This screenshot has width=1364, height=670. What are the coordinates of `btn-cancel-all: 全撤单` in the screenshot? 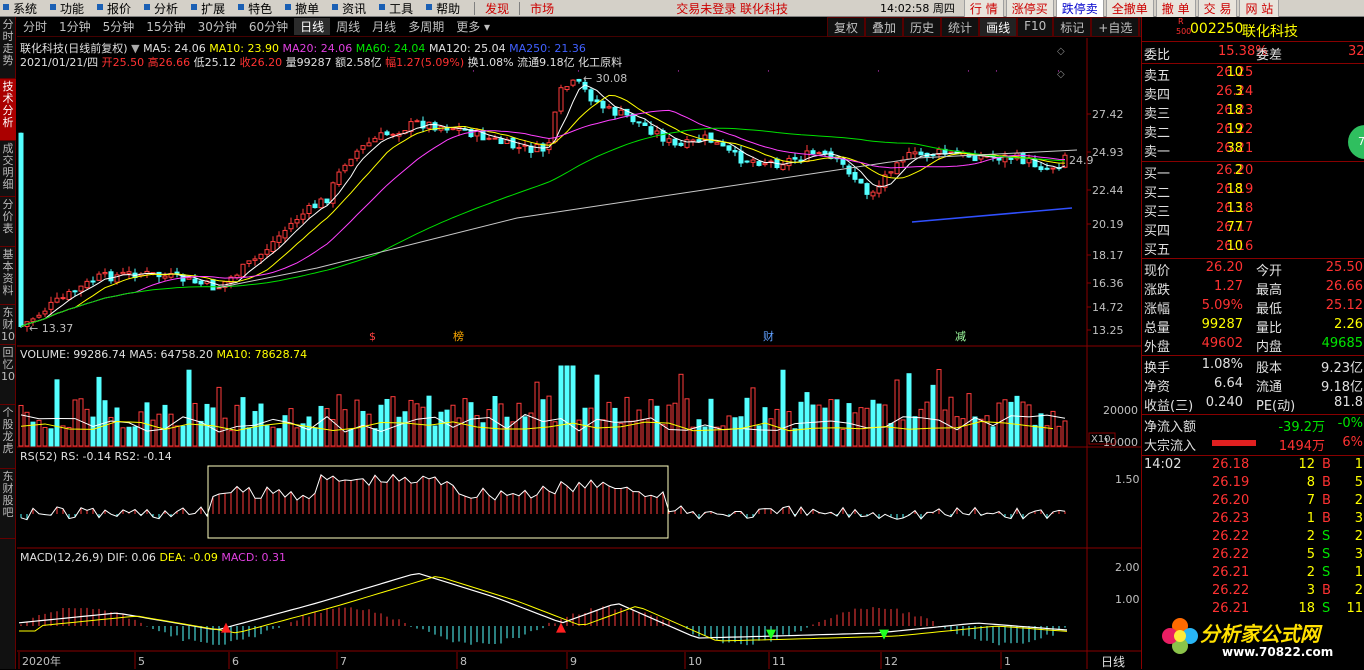 It's located at (1129, 9).